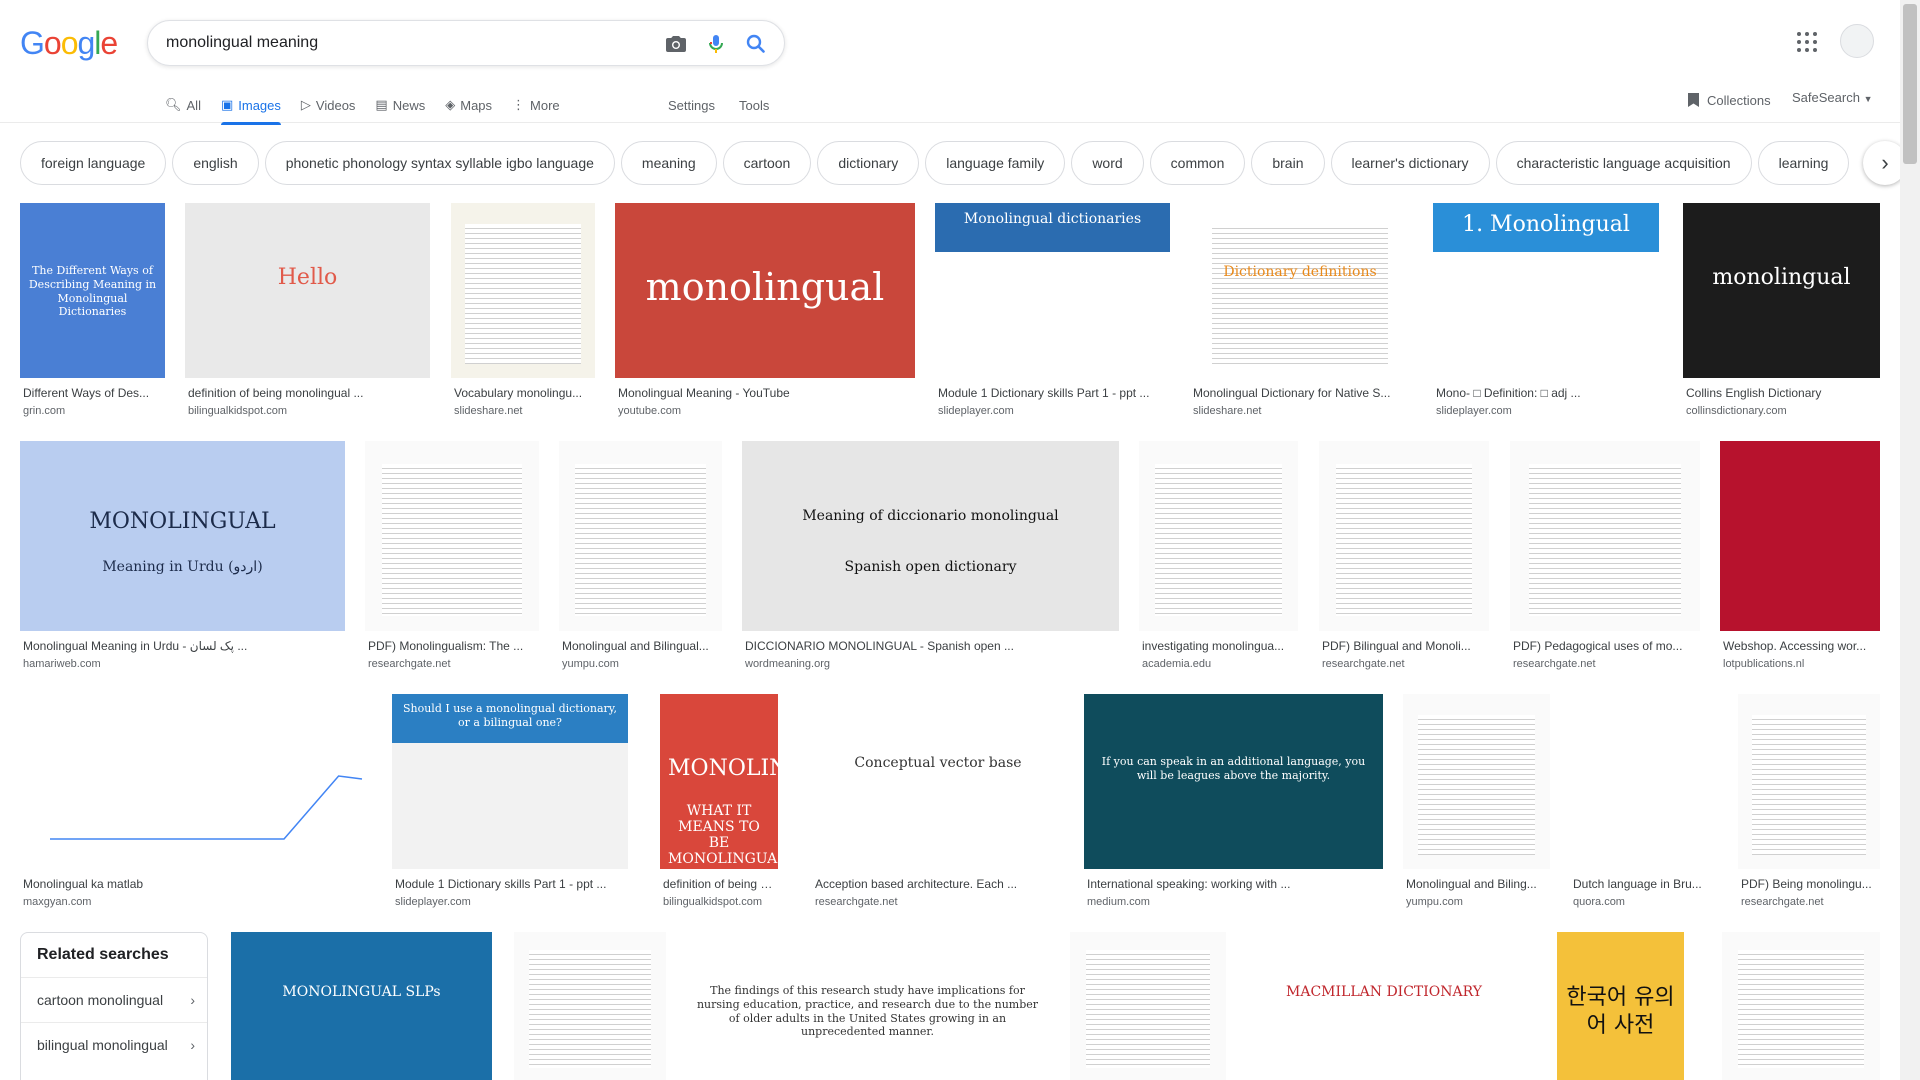 The height and width of the screenshot is (1080, 1920). What do you see at coordinates (868, 163) in the screenshot?
I see `filter-chip: dictionary` at bounding box center [868, 163].